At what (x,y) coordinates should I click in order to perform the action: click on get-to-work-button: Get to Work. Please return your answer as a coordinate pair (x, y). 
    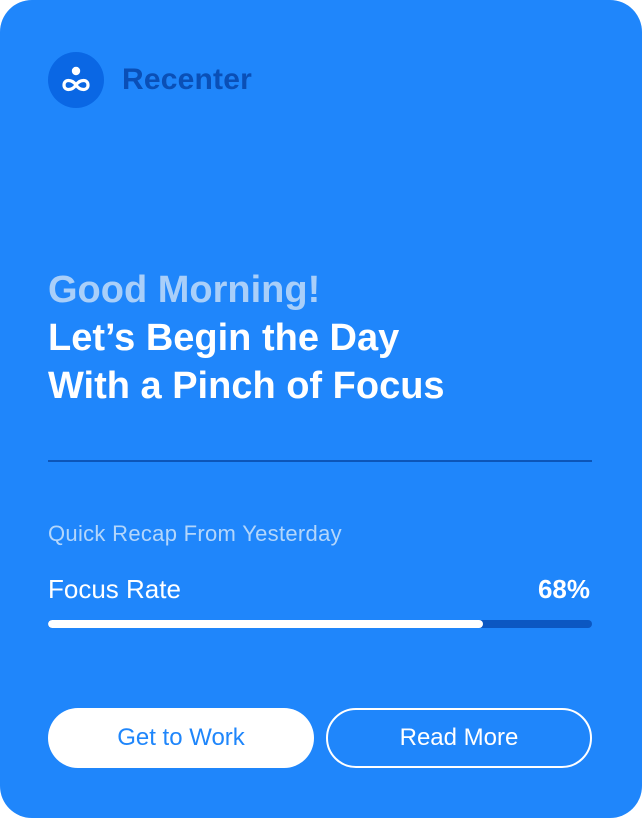
    Looking at the image, I should click on (181, 738).